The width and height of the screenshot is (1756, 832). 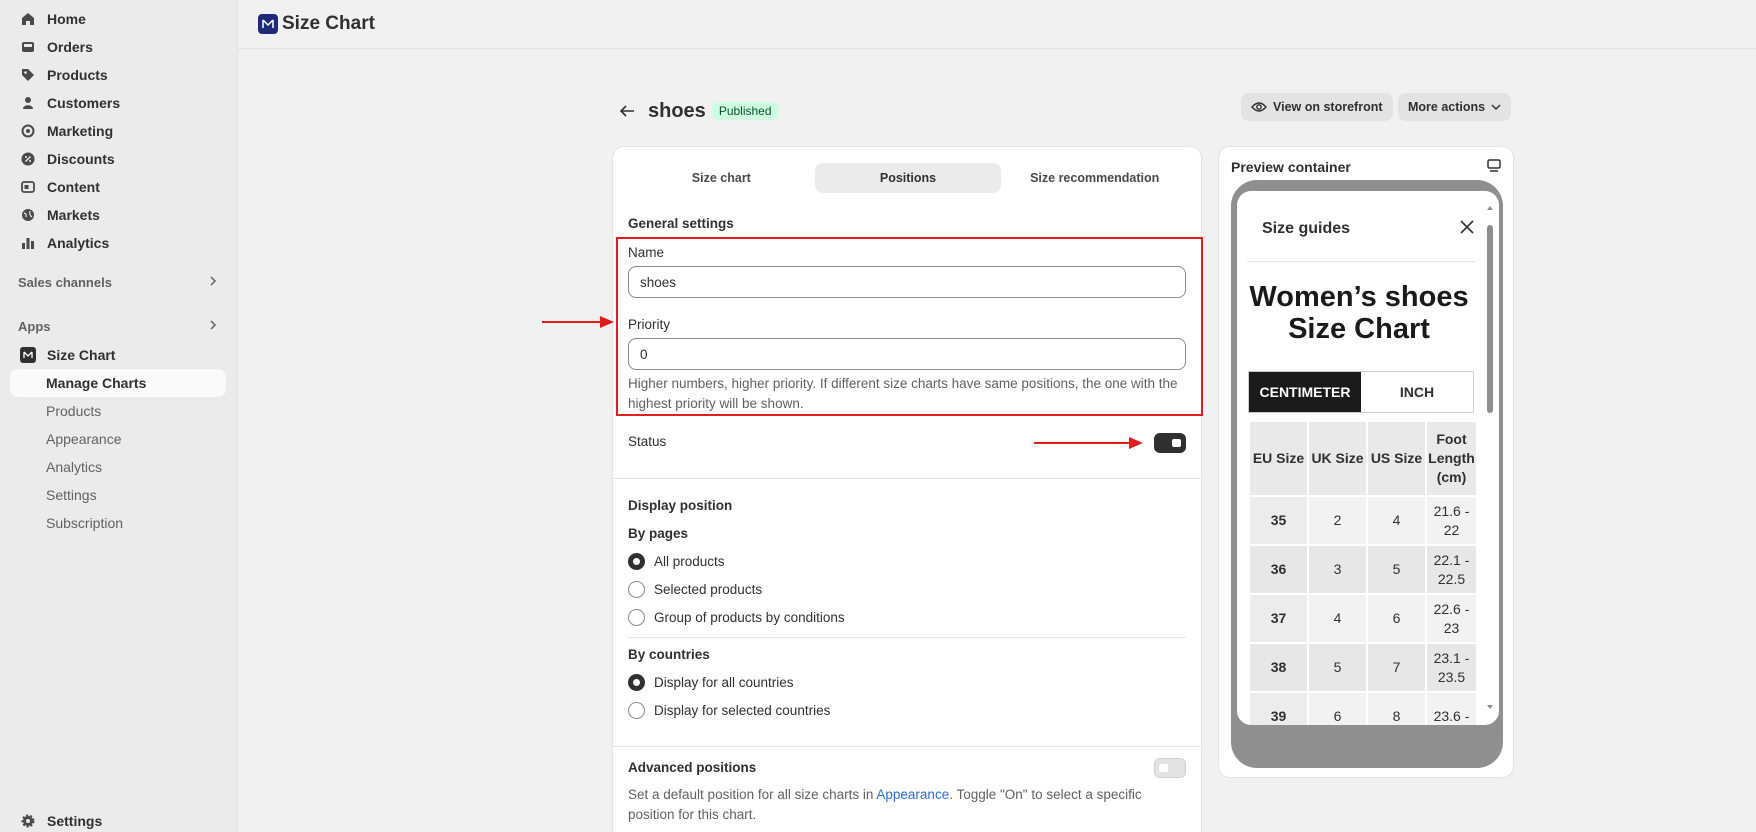 I want to click on radio-selected-products: Selected products, so click(x=695, y=589).